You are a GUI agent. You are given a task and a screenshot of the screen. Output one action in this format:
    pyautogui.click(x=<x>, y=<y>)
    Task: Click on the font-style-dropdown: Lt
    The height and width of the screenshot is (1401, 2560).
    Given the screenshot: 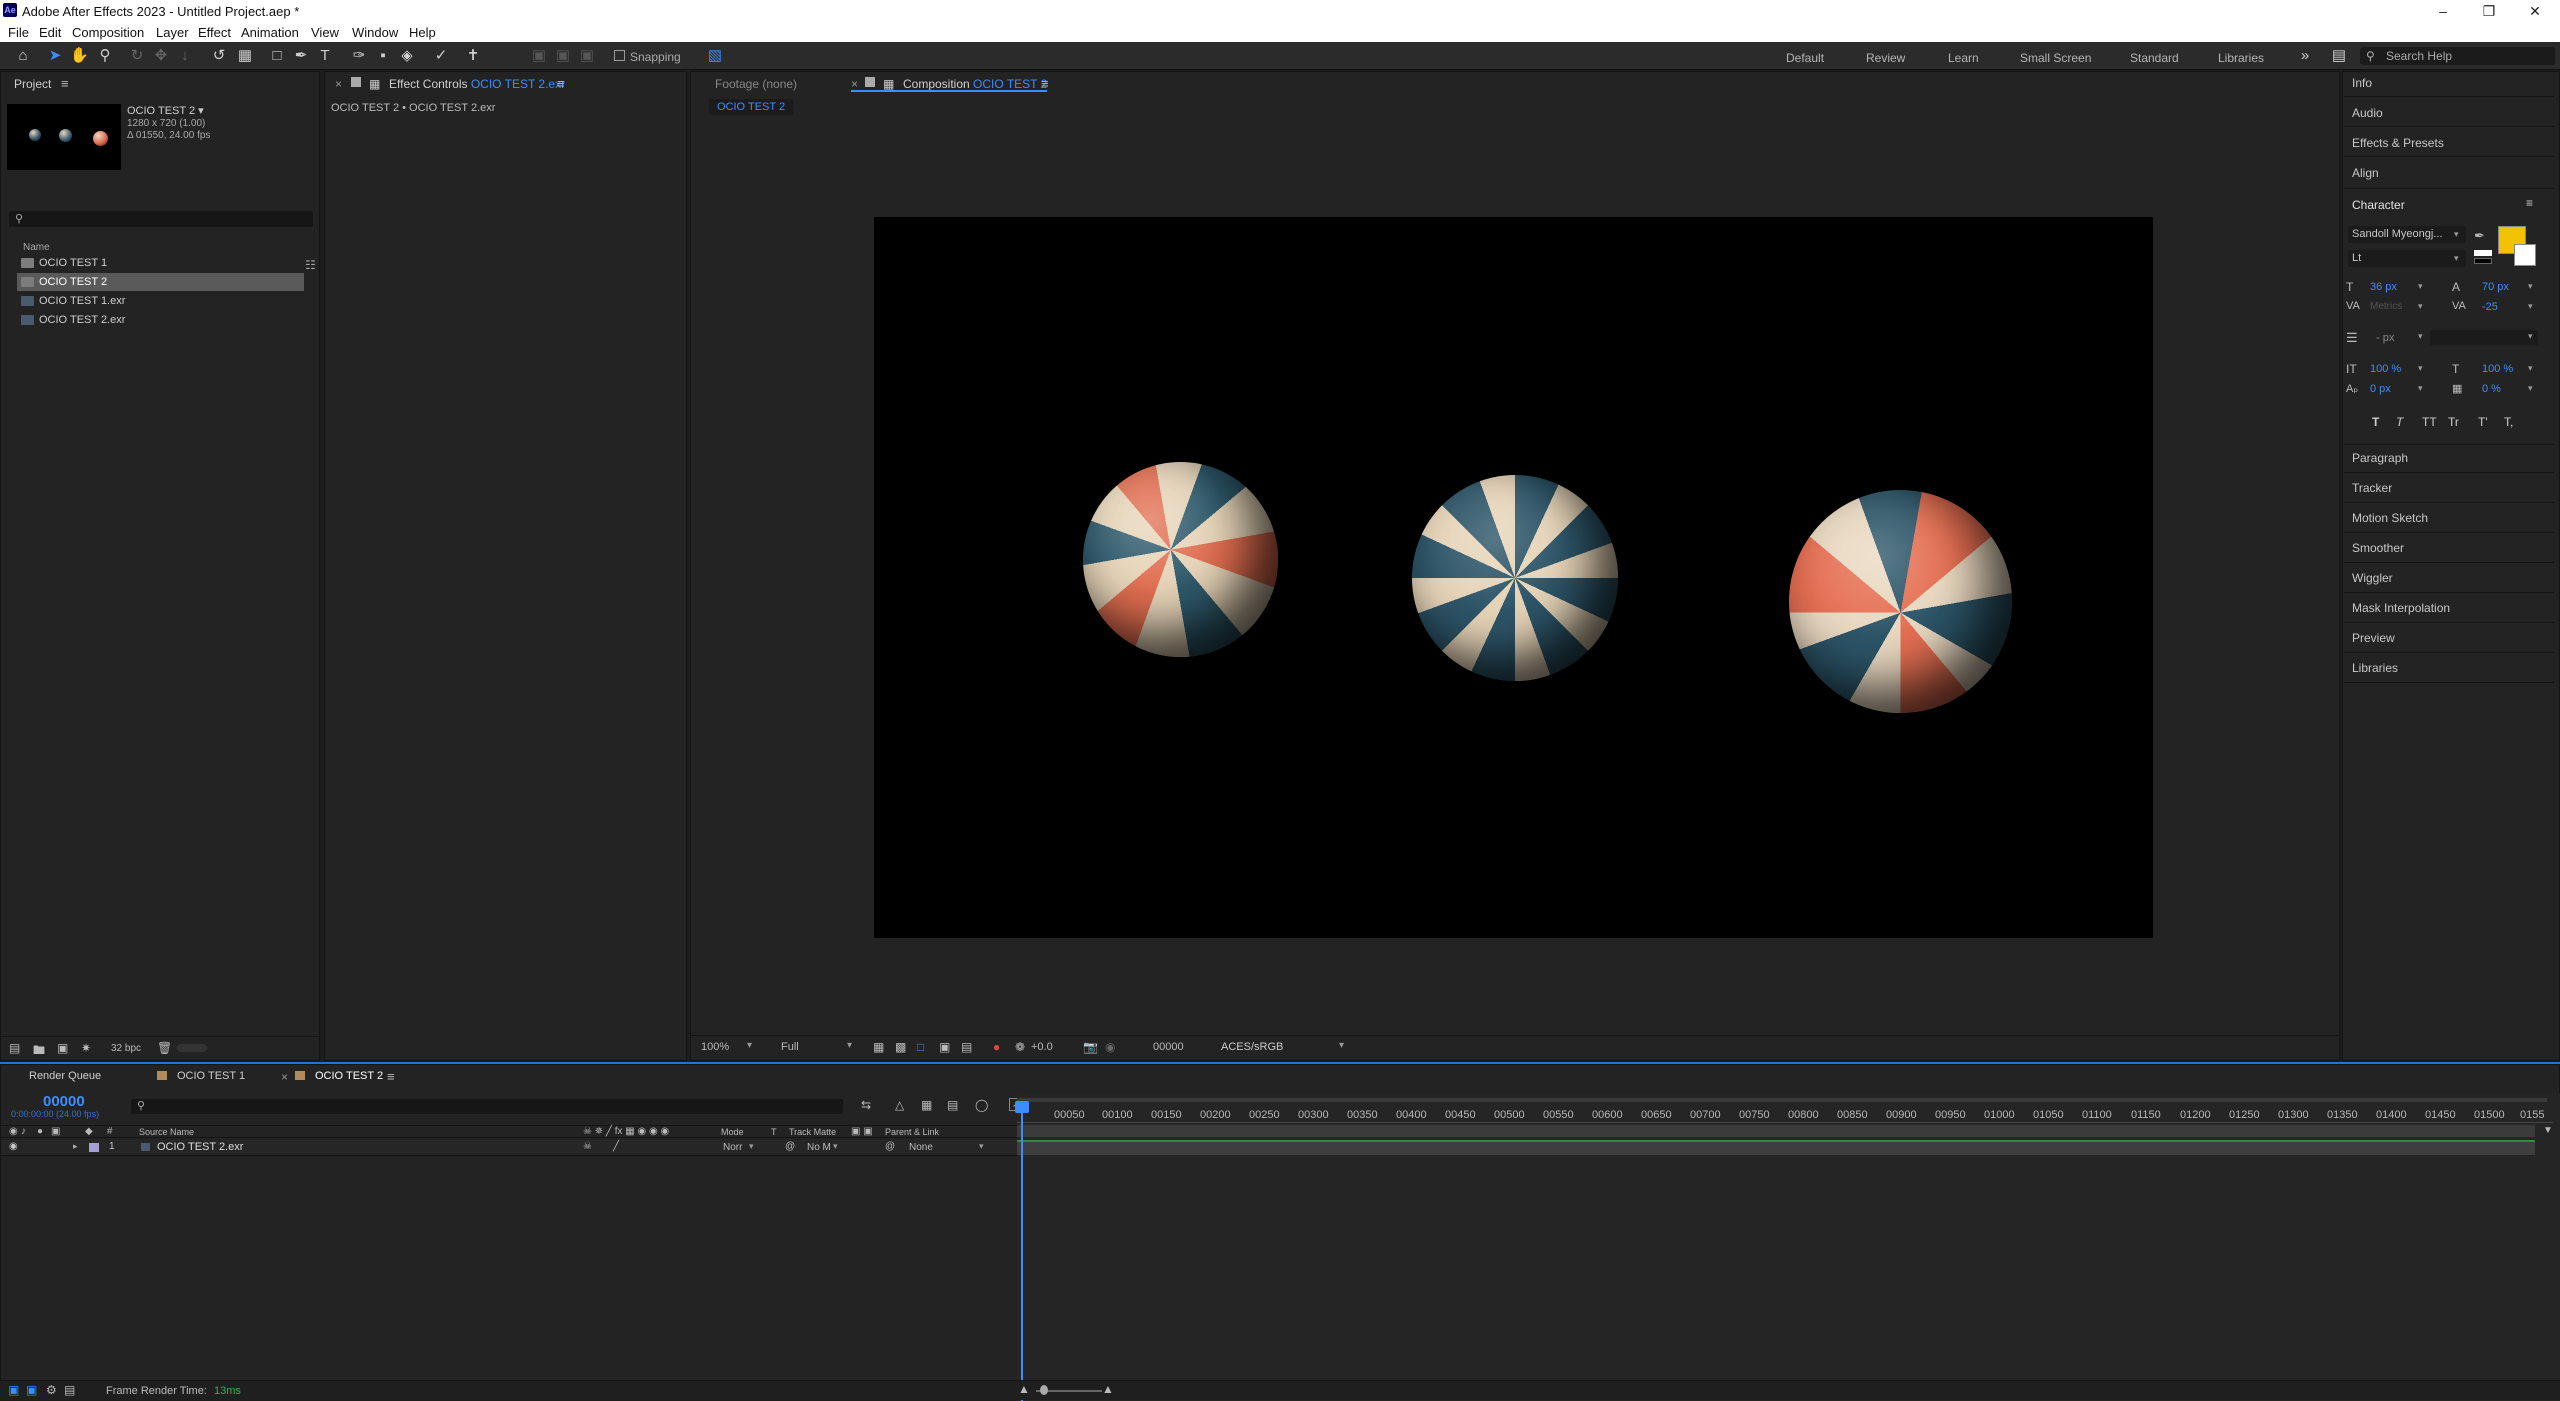 What is the action you would take?
    pyautogui.click(x=2407, y=258)
    